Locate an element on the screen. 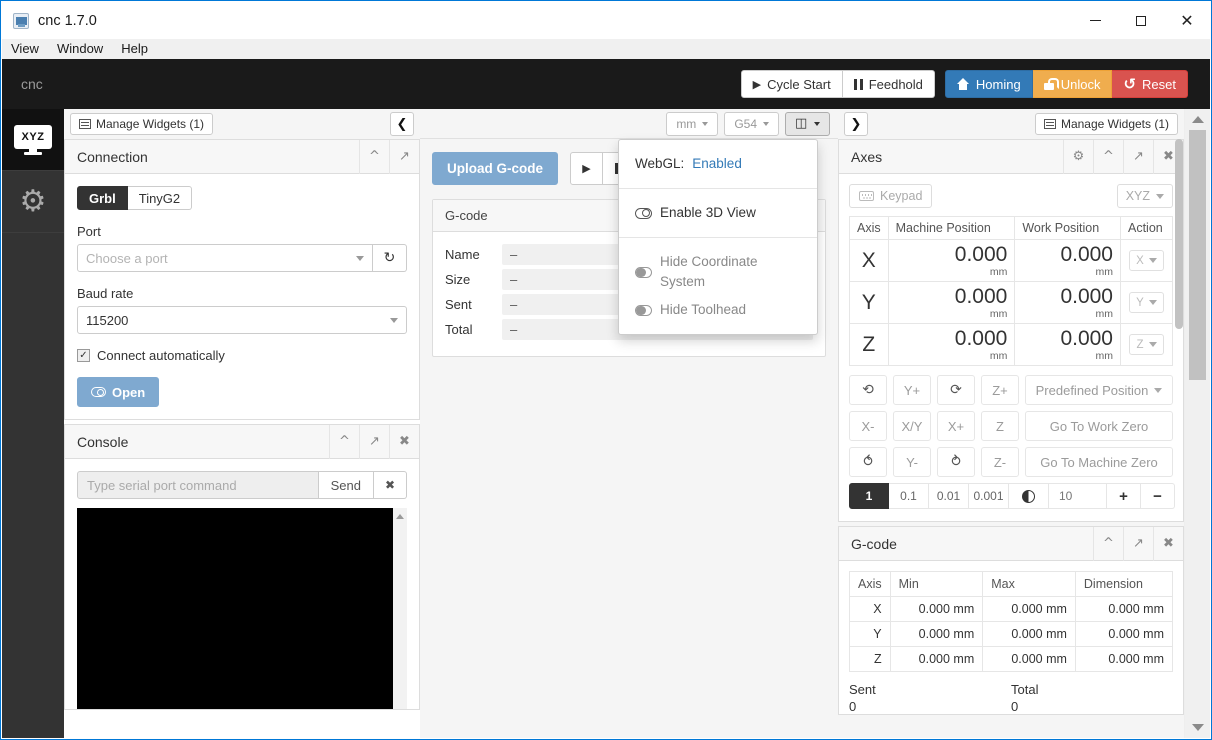 This screenshot has width=1212, height=740. axes-fullscreen-button: ↗ is located at coordinates (1138, 156).